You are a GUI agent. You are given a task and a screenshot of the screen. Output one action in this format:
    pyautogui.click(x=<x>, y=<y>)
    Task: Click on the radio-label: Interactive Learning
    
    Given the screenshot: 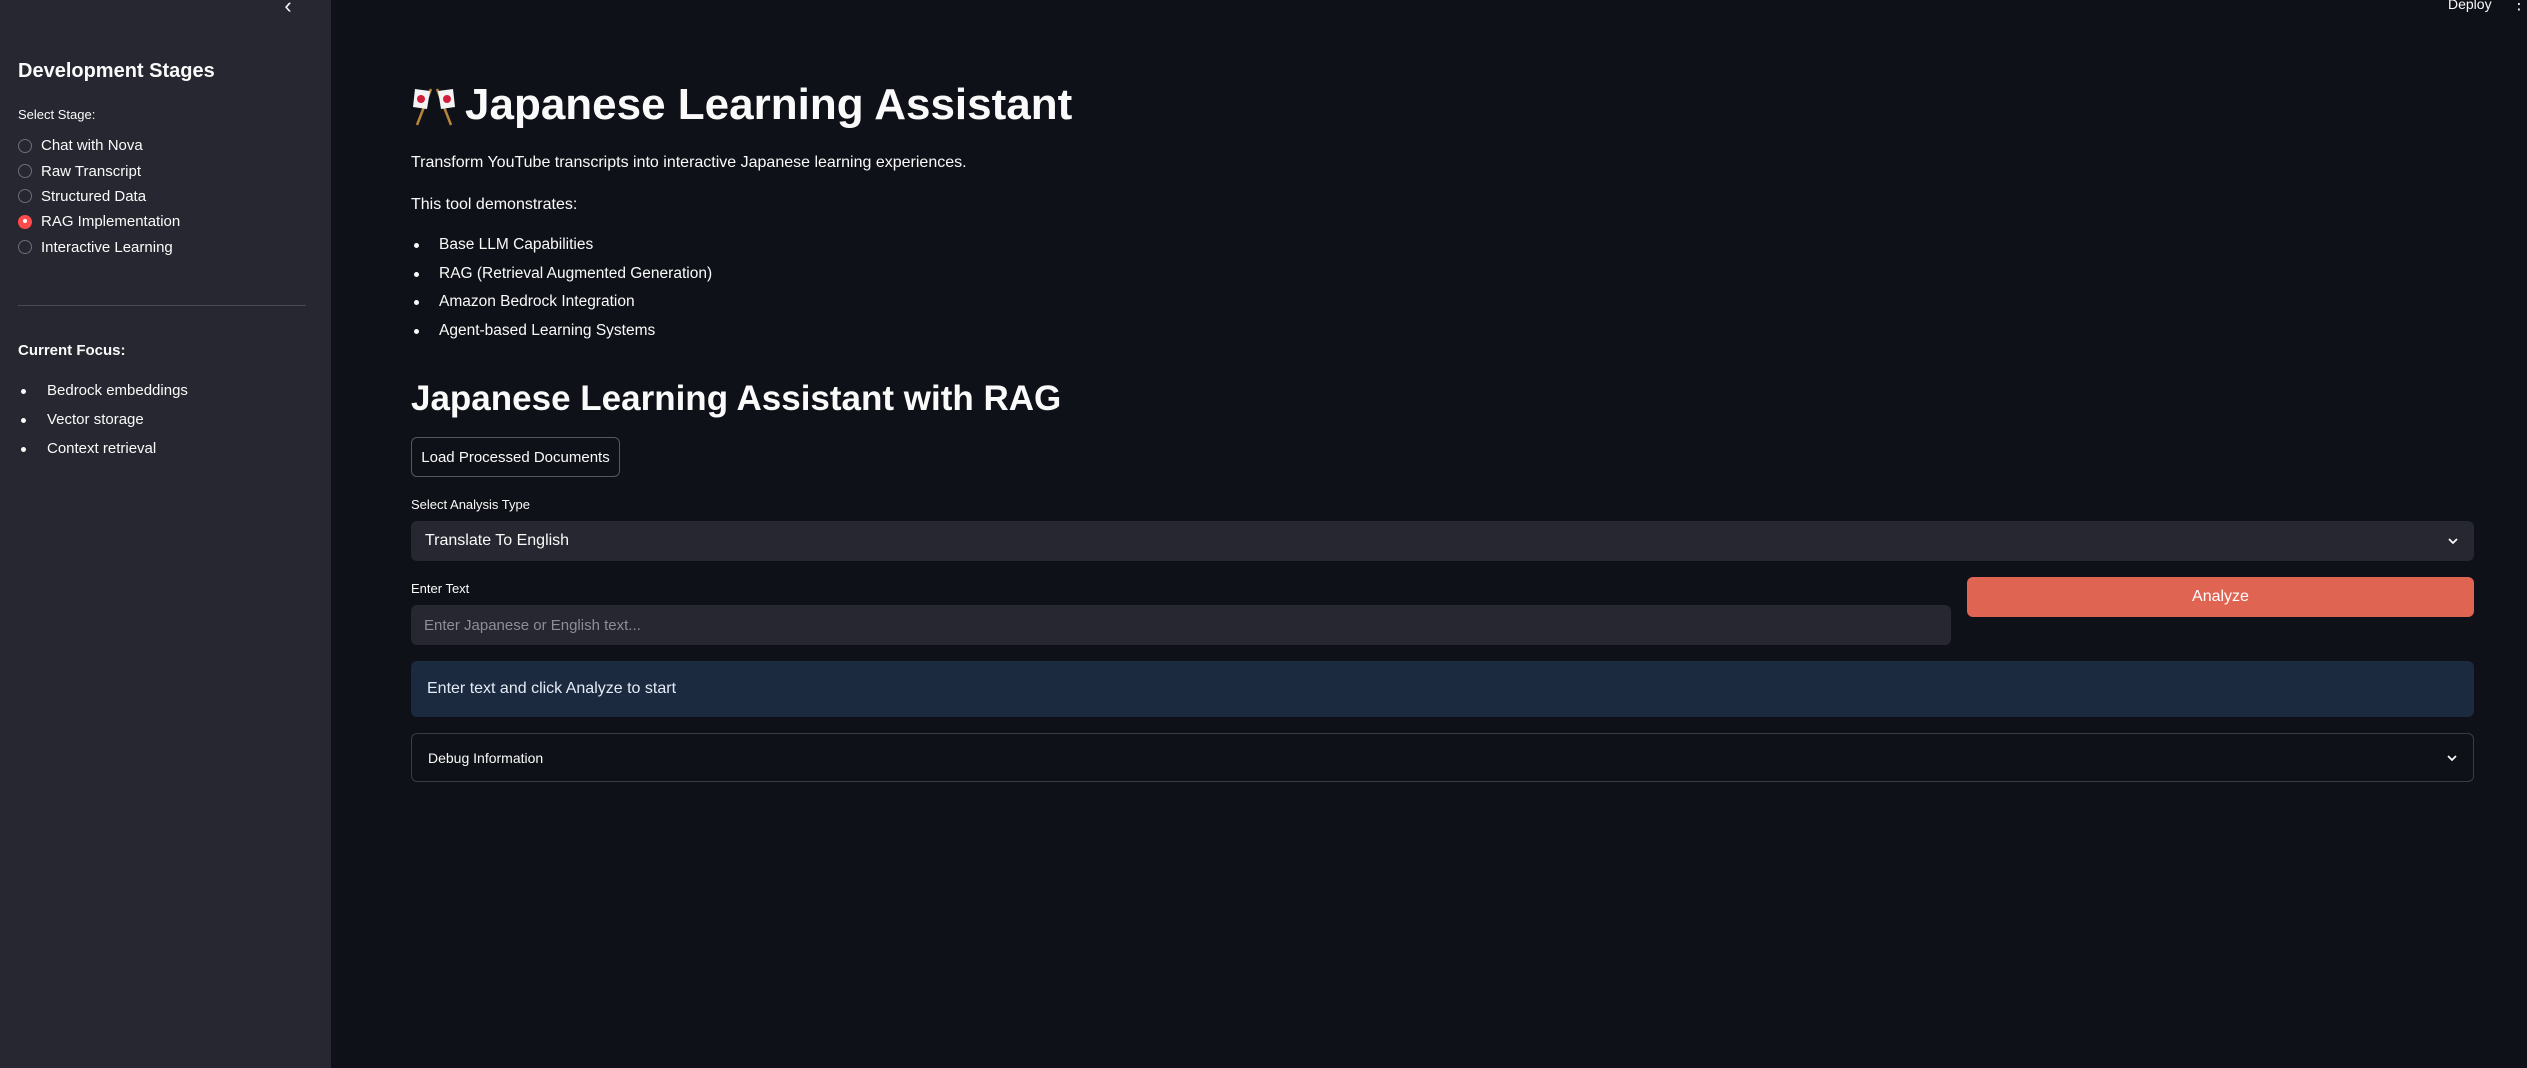 What is the action you would take?
    pyautogui.click(x=107, y=247)
    